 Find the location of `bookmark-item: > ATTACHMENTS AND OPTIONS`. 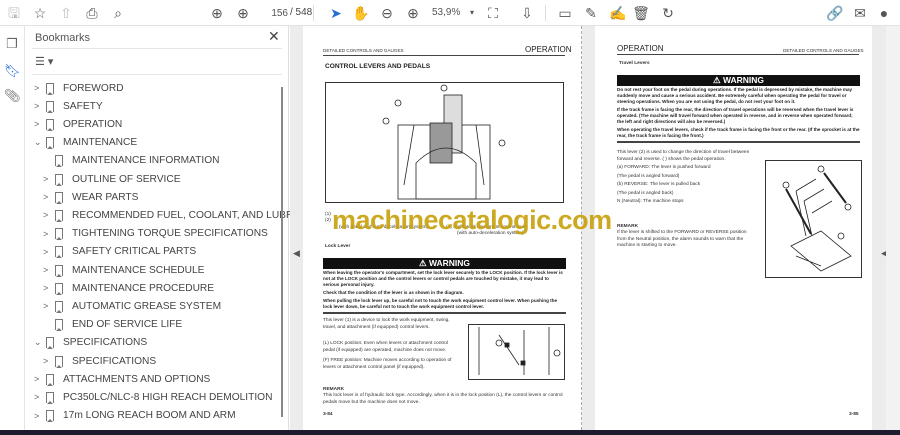

bookmark-item: > ATTACHMENTS AND OPTIONS is located at coordinates (122, 379).